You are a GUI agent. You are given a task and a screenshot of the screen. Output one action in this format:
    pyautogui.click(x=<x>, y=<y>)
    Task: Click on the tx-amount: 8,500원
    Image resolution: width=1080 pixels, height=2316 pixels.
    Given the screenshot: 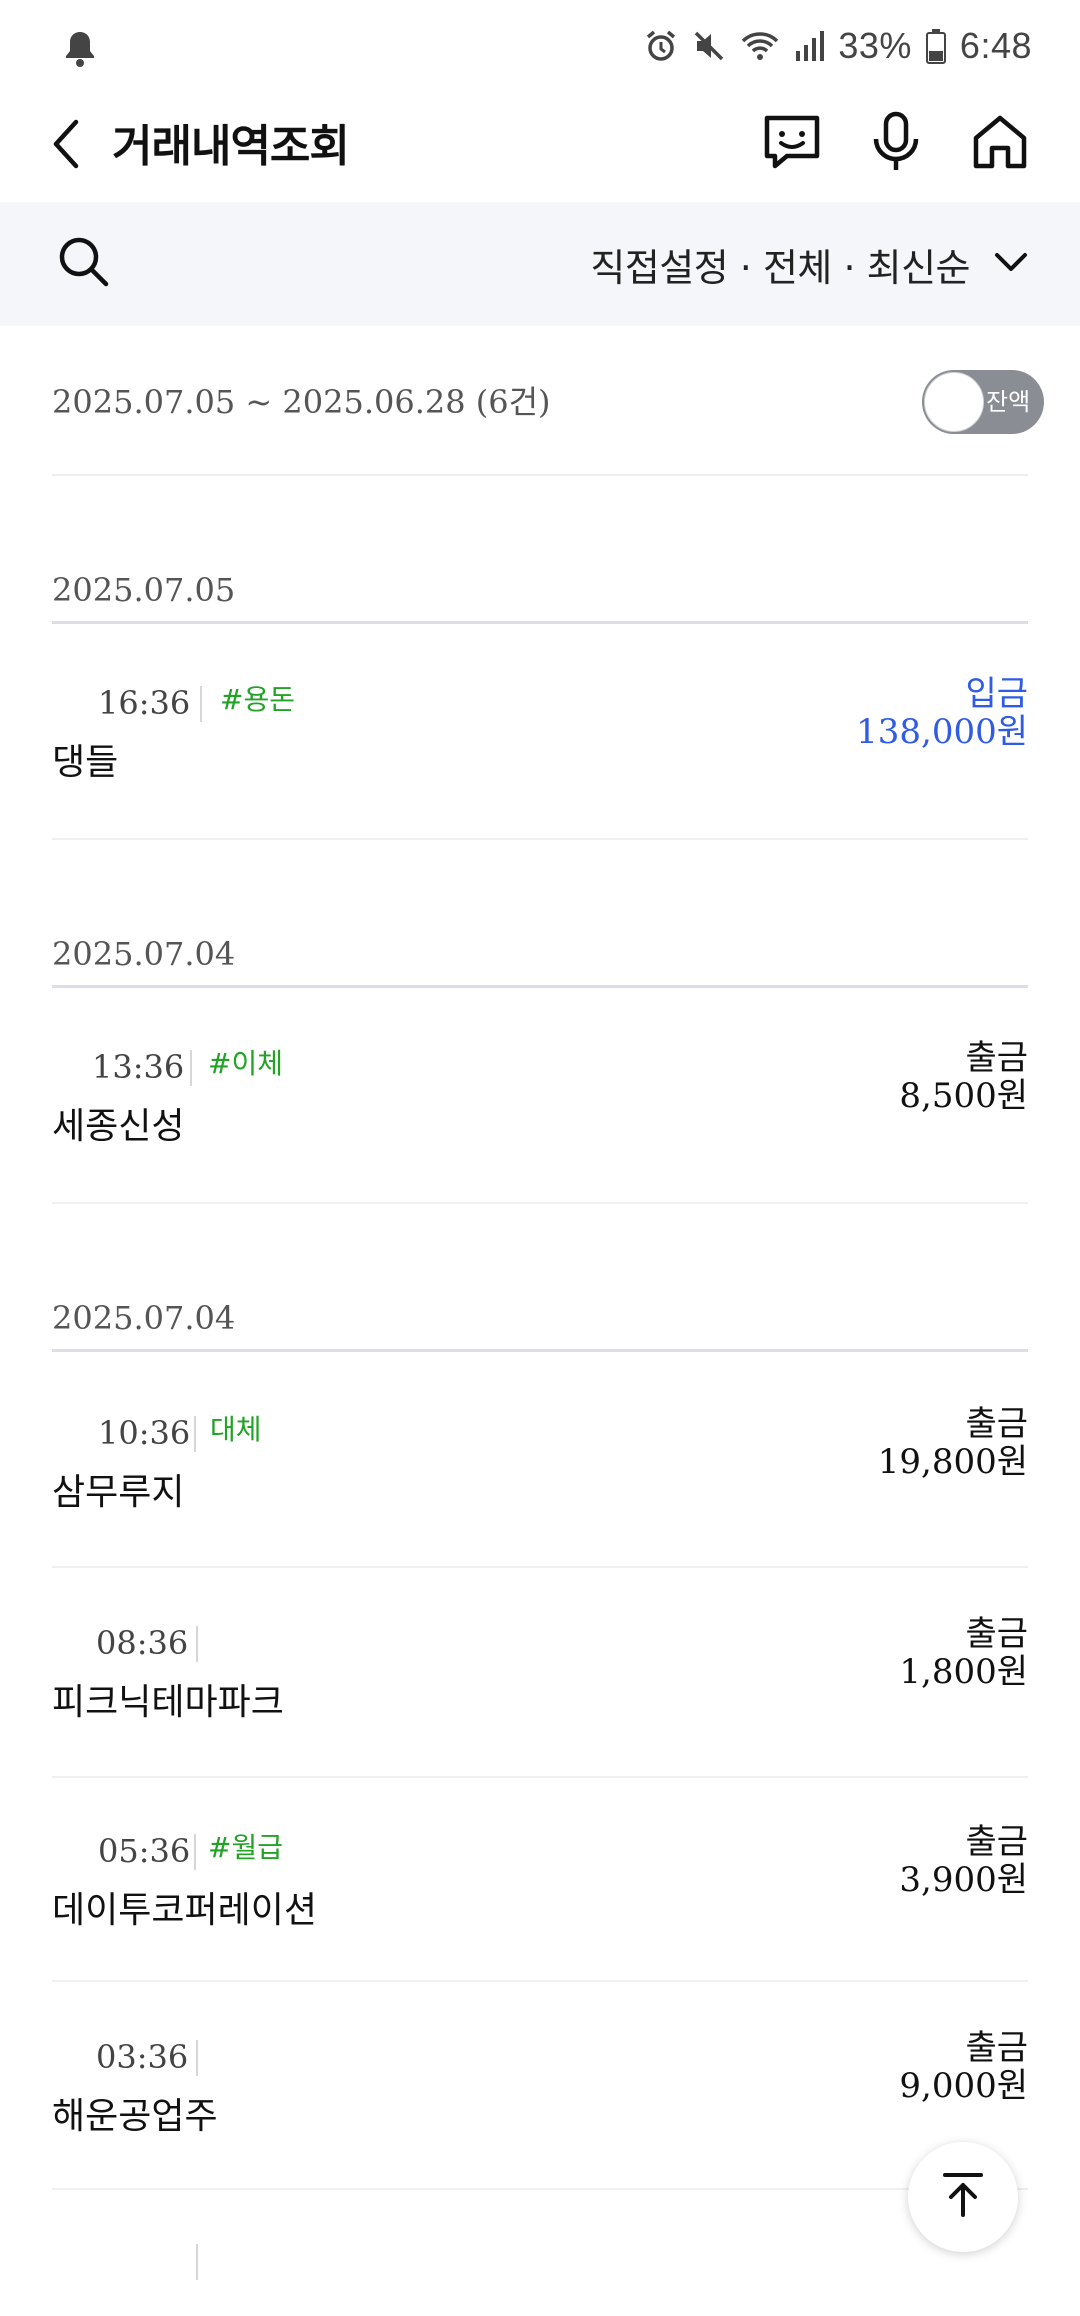 What is the action you would take?
    pyautogui.click(x=963, y=1096)
    